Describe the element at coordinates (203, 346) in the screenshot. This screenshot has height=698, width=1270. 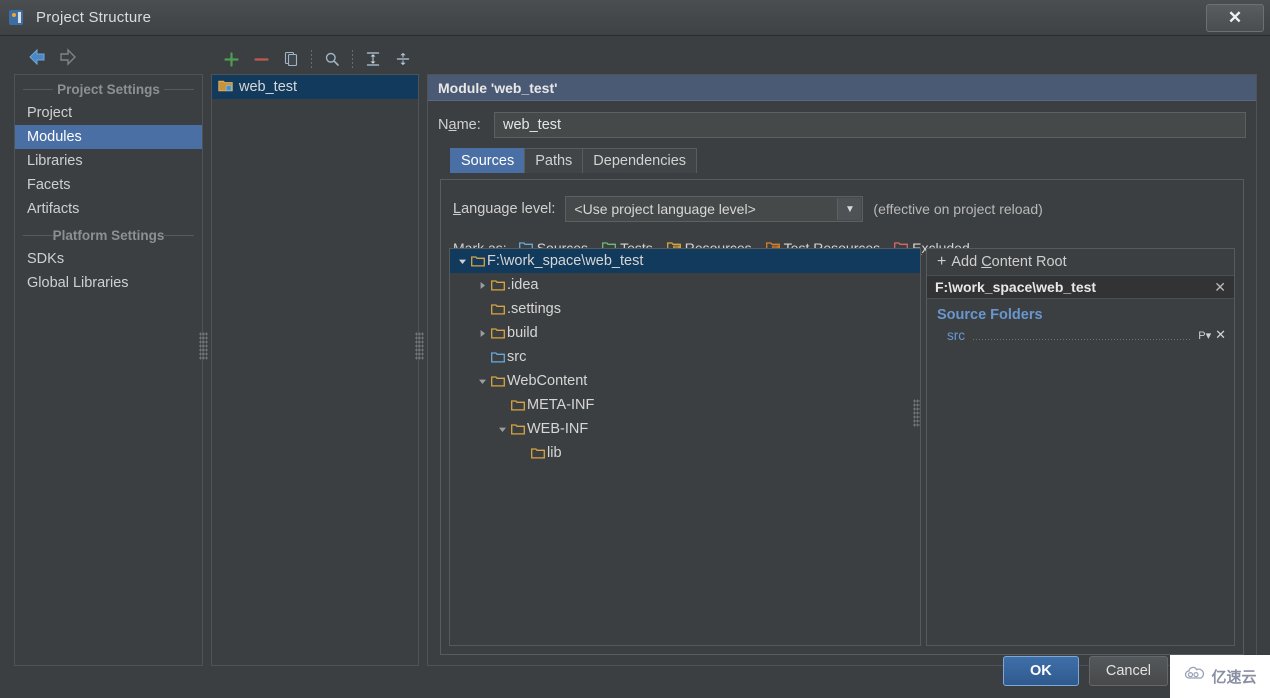
I see `sidebar-splitter-handle` at that location.